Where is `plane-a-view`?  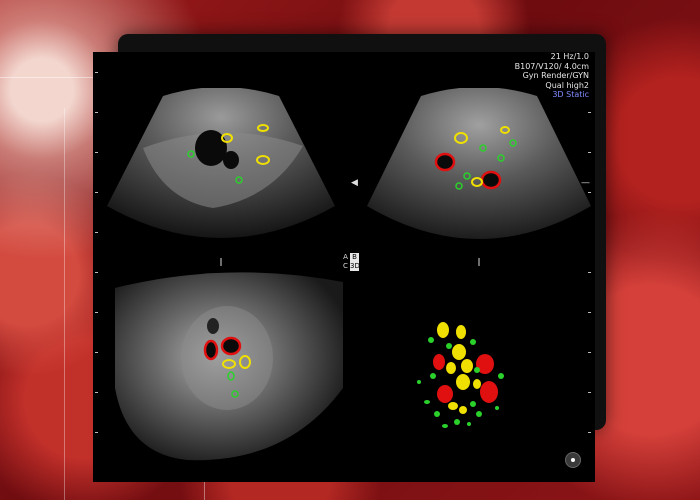 plane-a-view is located at coordinates (221, 178).